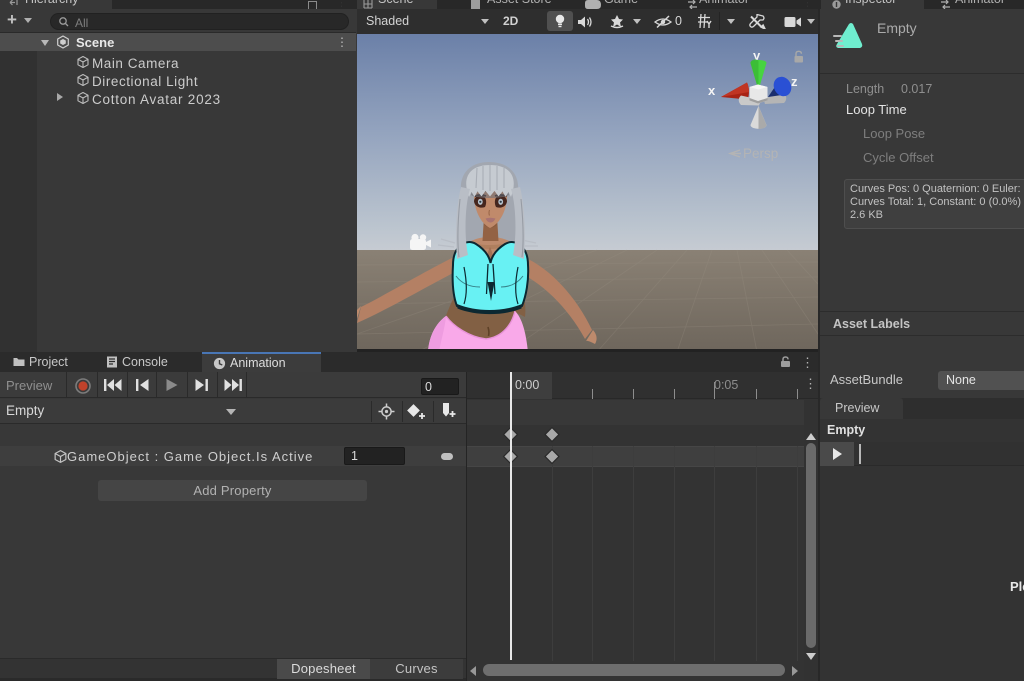 The height and width of the screenshot is (681, 1024). What do you see at coordinates (794, 81) in the screenshot?
I see `svg-text: z` at bounding box center [794, 81].